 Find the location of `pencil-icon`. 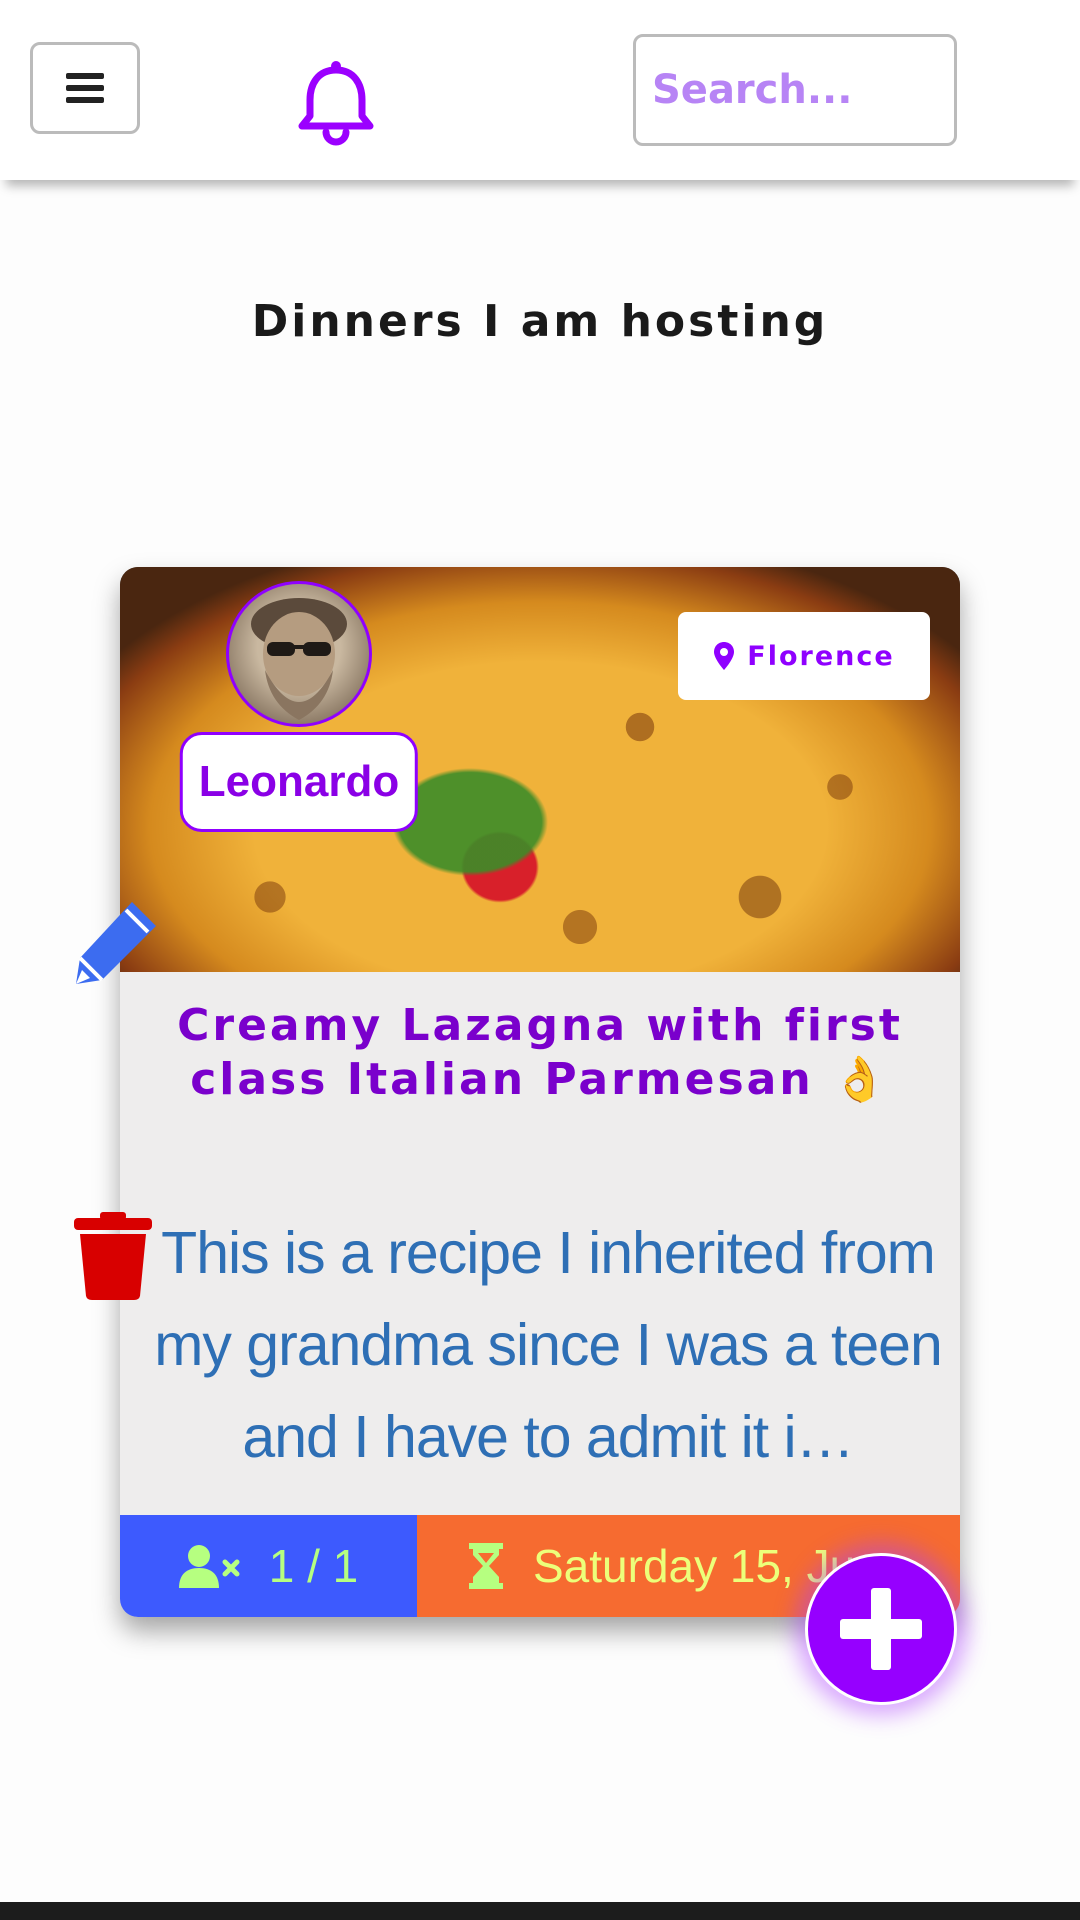

pencil-icon is located at coordinates (116, 942).